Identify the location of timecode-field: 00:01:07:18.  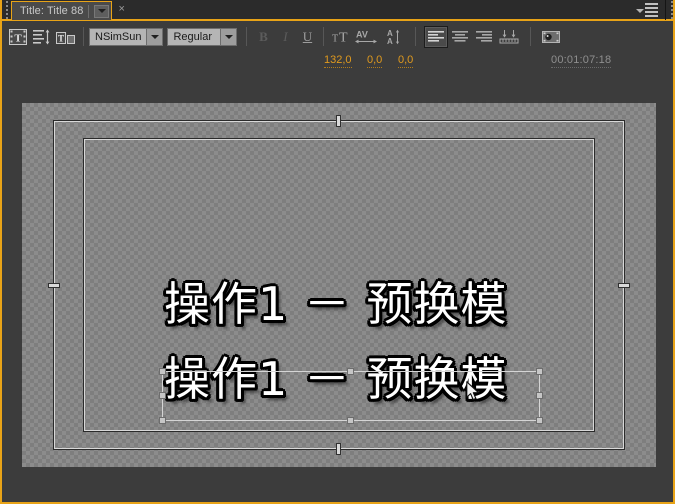
(581, 61).